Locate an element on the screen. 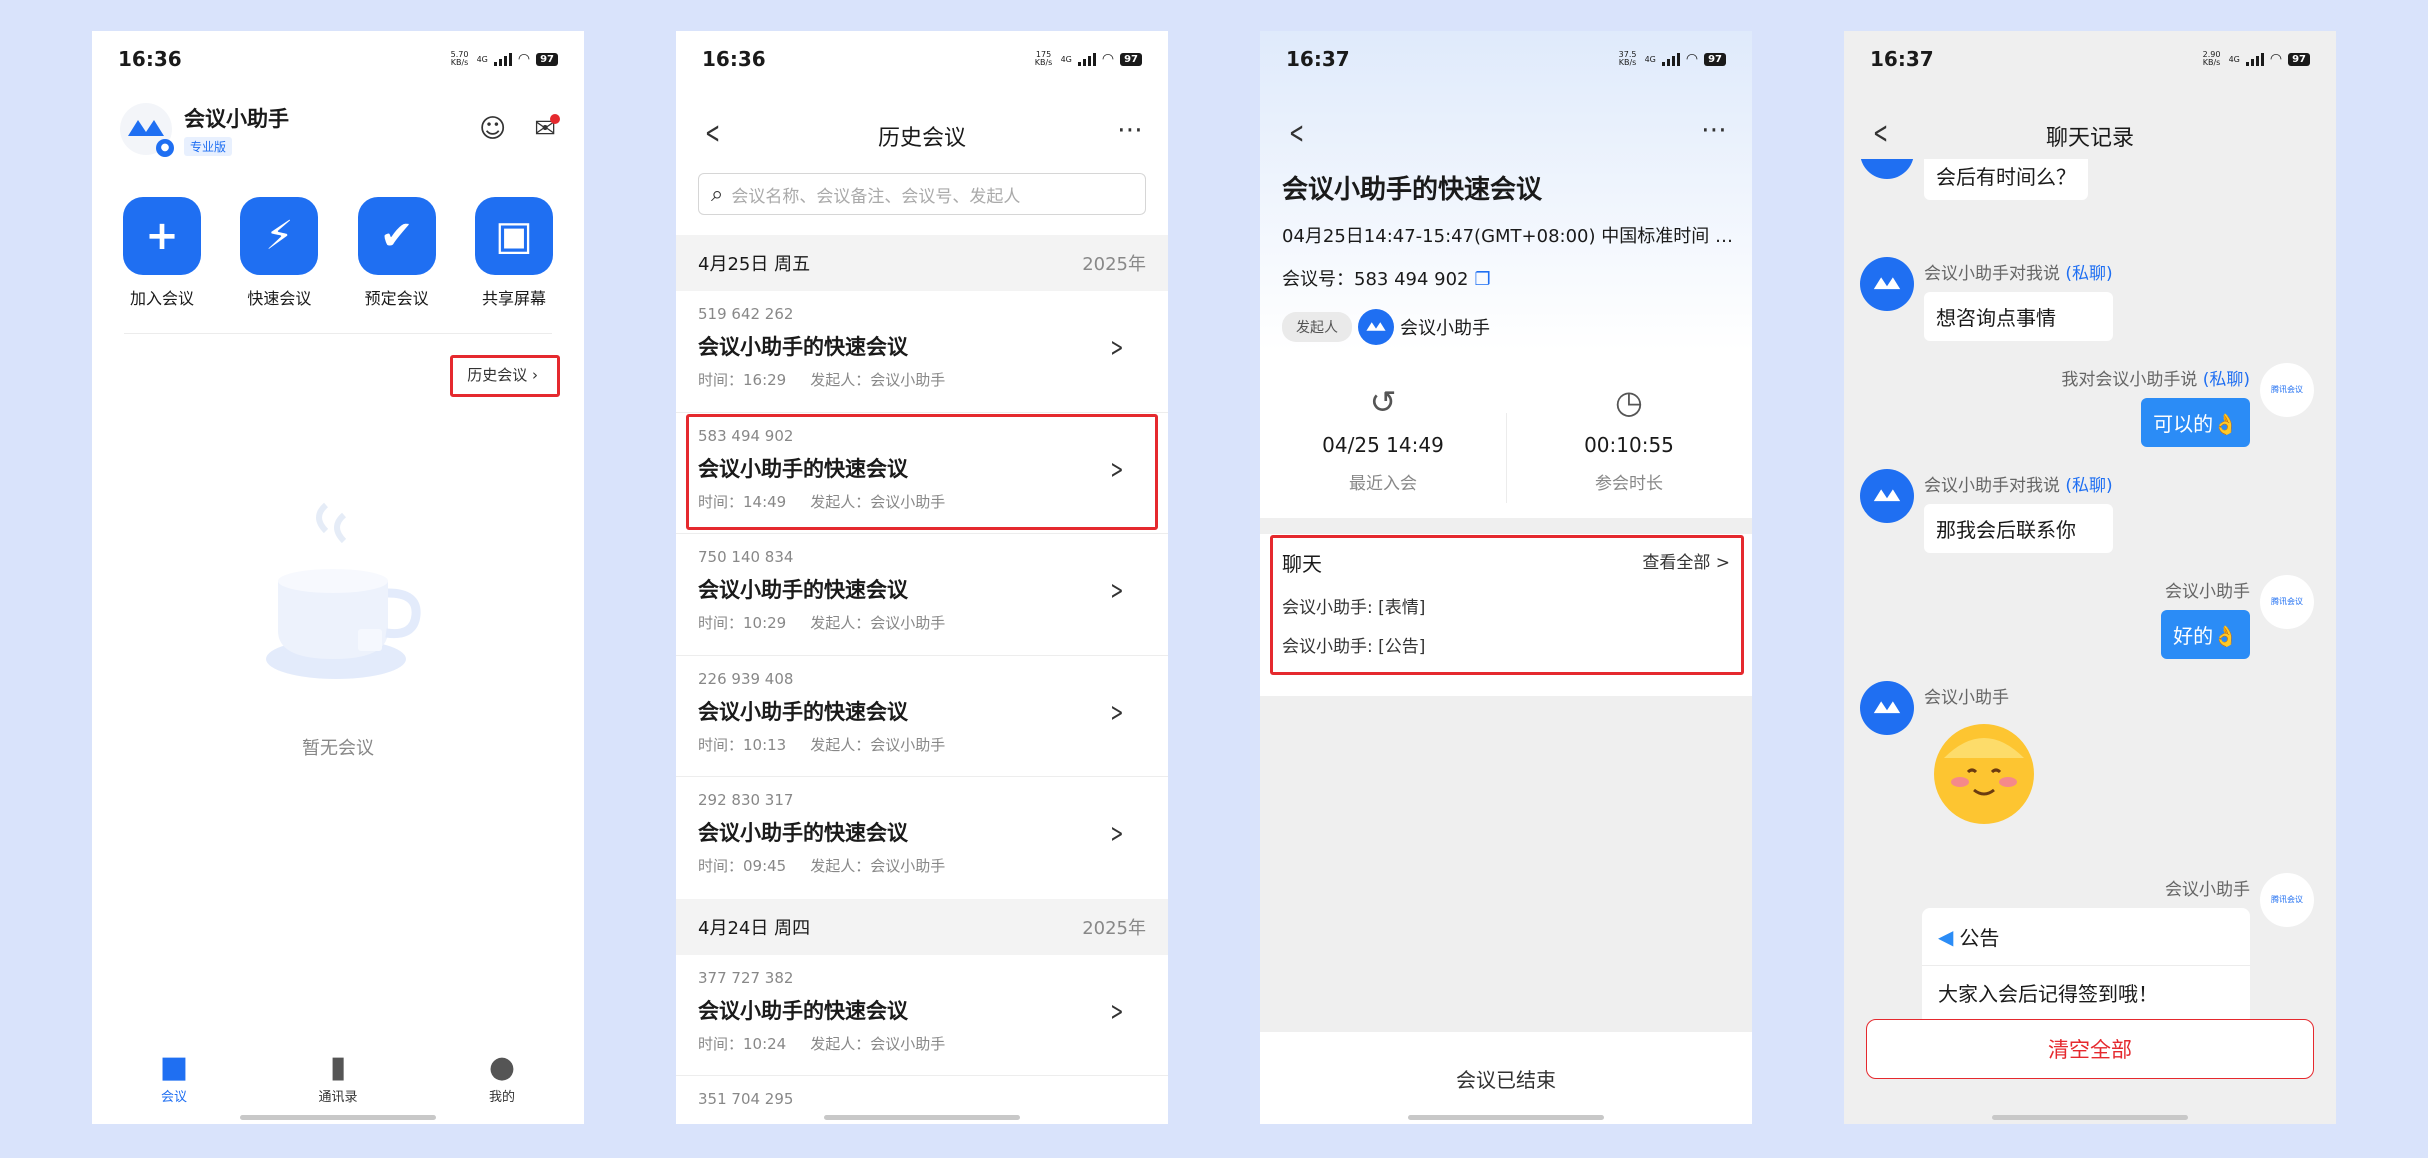 This screenshot has width=2428, height=1158. smiling-emoji-sticker-icon is located at coordinates (1984, 774).